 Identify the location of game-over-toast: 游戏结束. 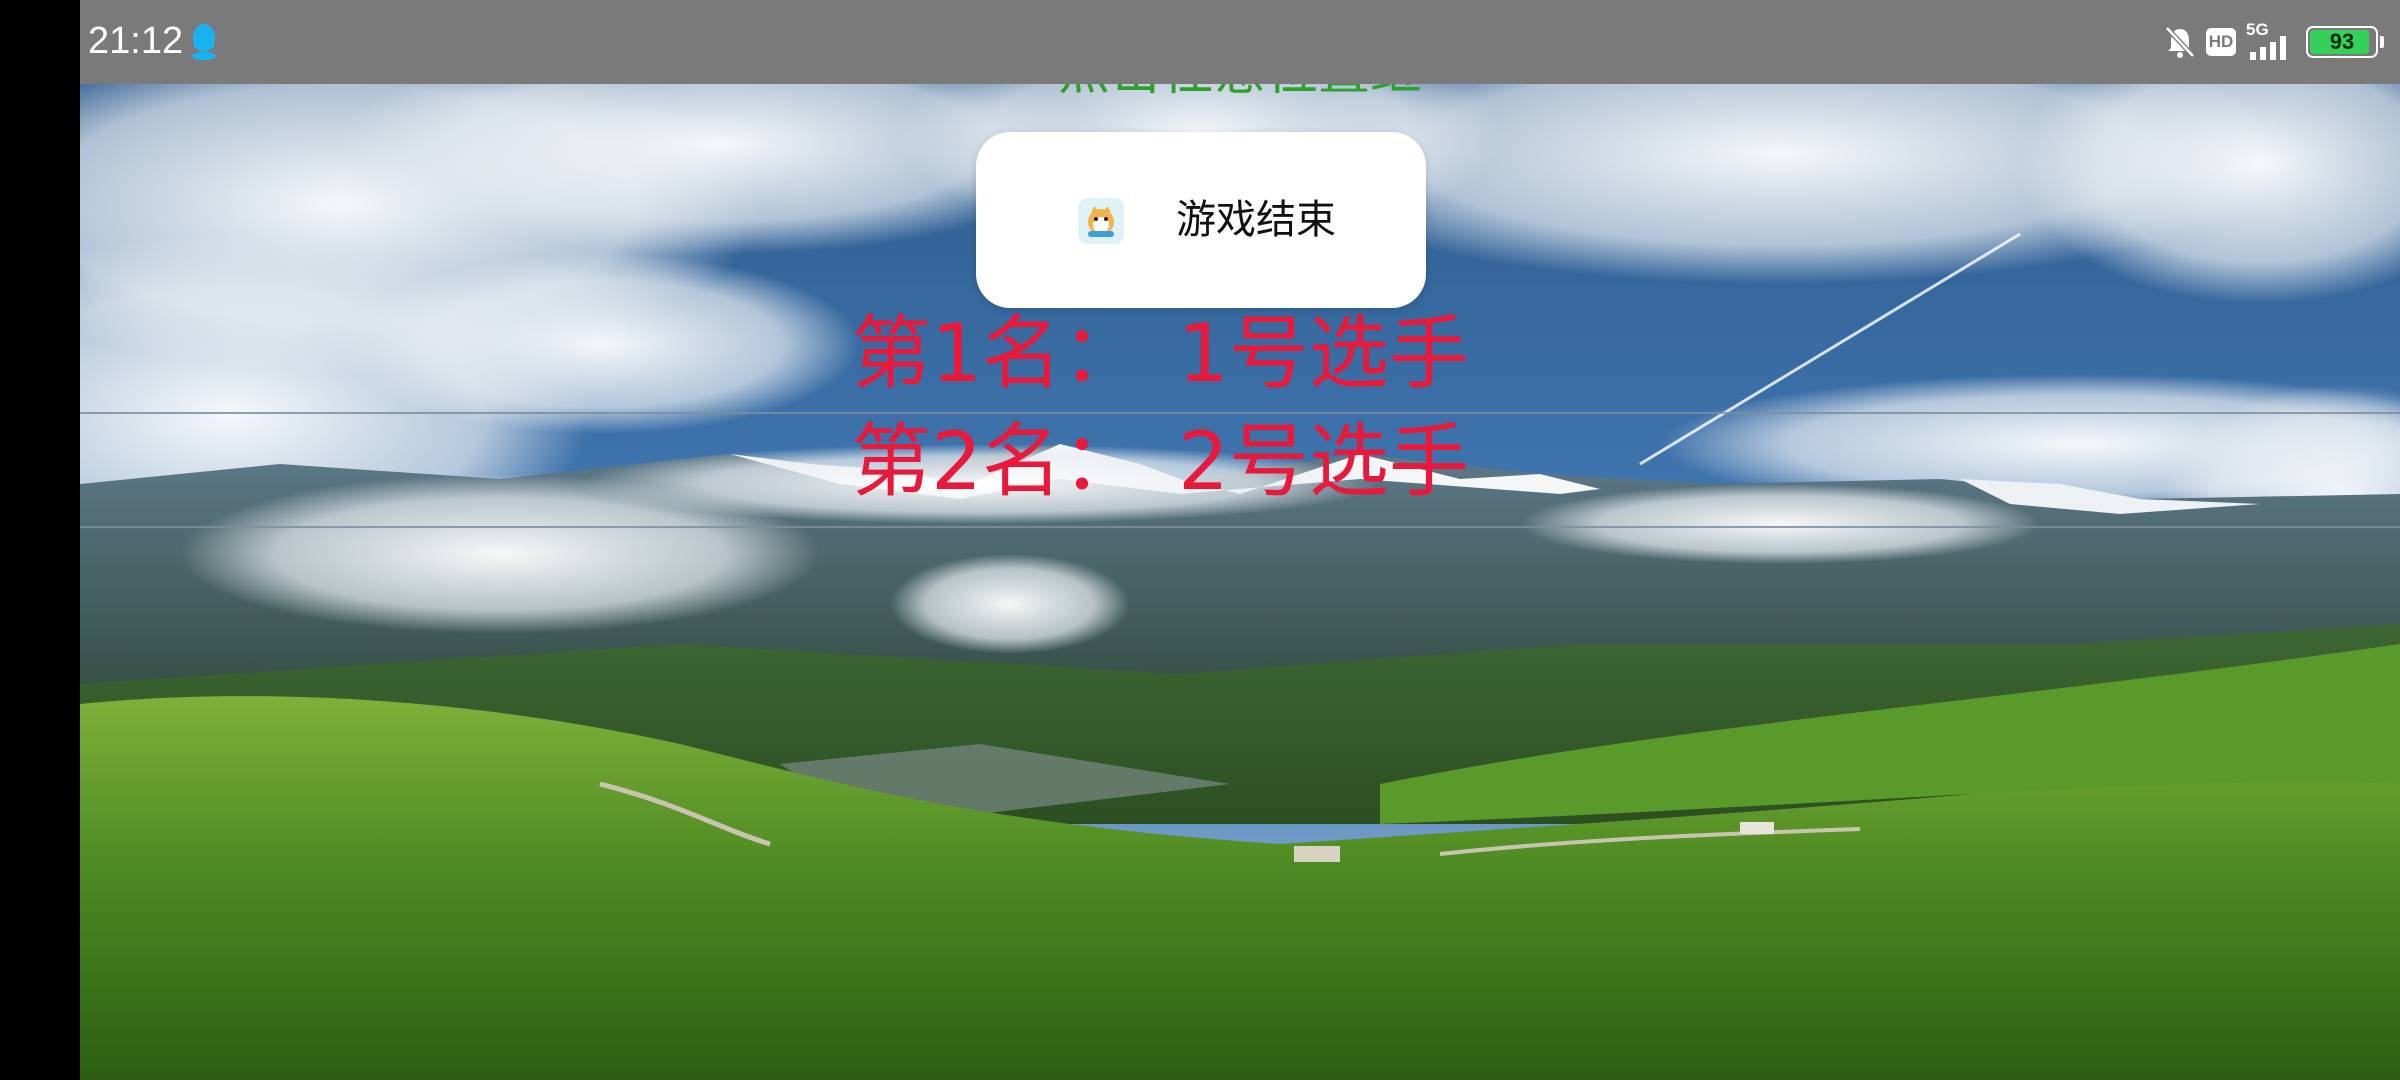
(1201, 220).